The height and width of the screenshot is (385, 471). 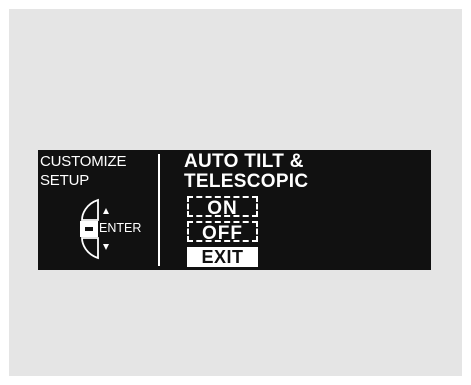 I want to click on option-on: ON, so click(x=222, y=207).